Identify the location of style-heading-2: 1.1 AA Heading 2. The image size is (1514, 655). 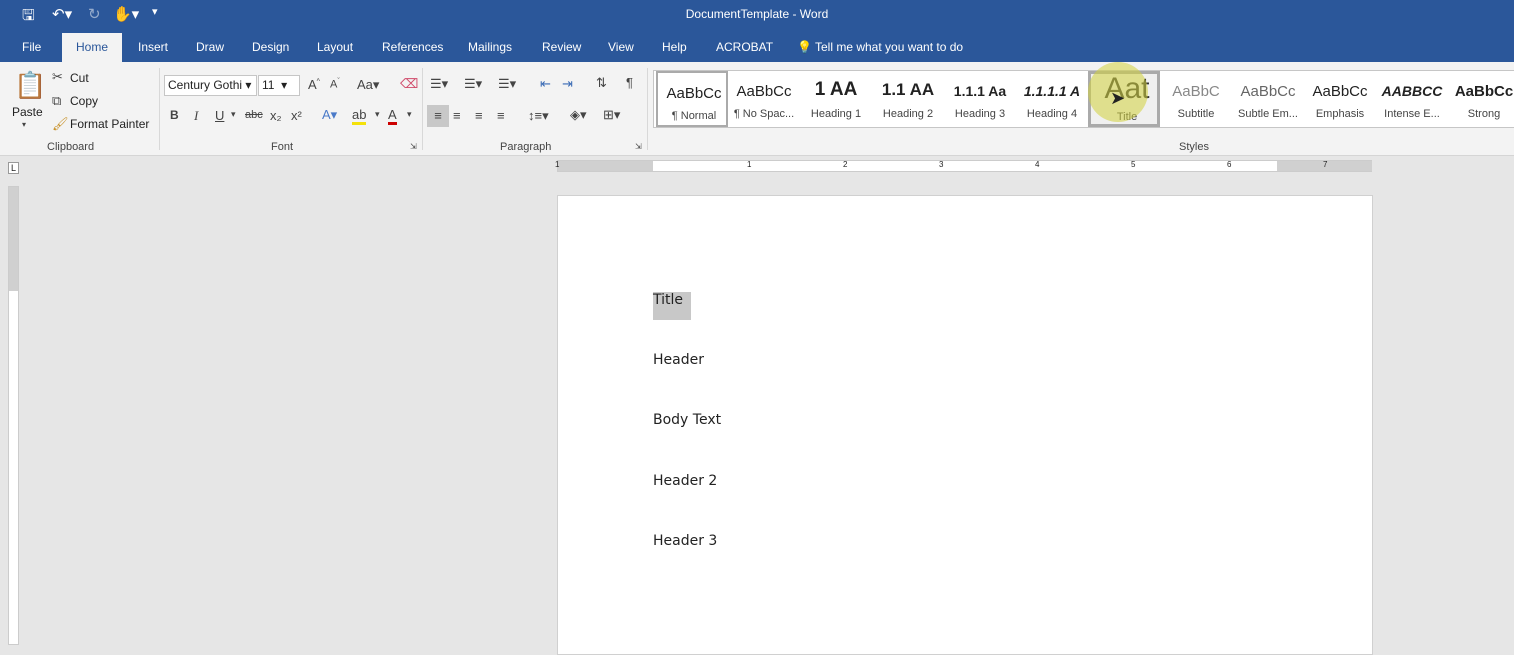
(908, 99).